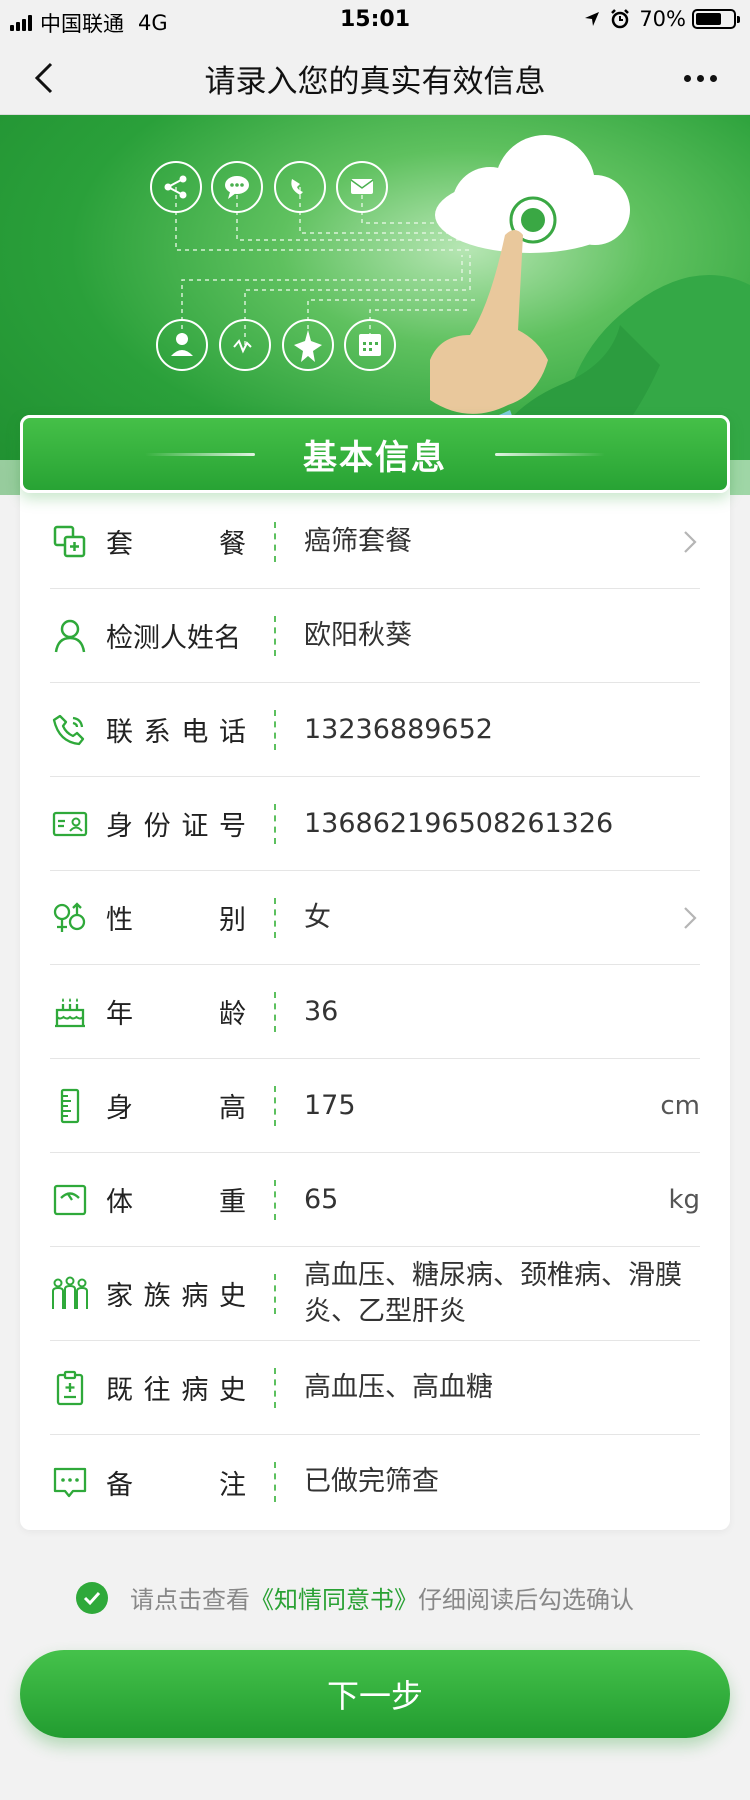  I want to click on field-label-char: 套, so click(119, 544).